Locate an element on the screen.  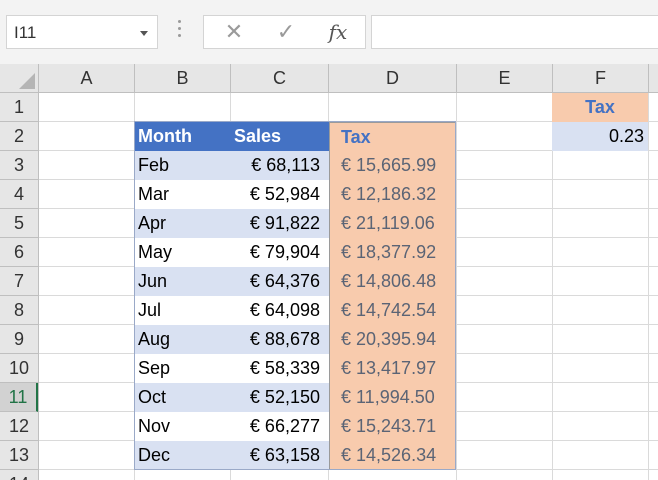
sales-cell: € 52,150 is located at coordinates (279, 397).